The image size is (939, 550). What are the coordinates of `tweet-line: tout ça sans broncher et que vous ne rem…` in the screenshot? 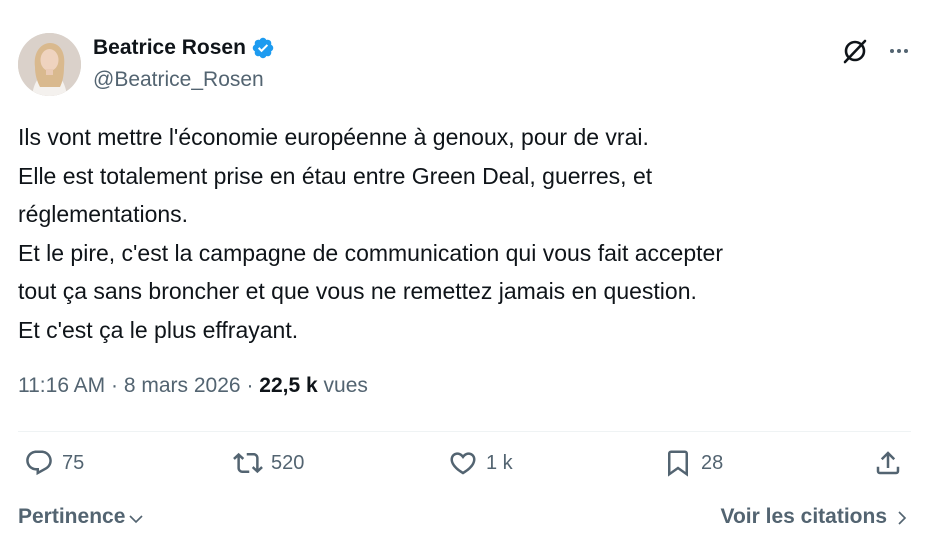 It's located at (357, 291).